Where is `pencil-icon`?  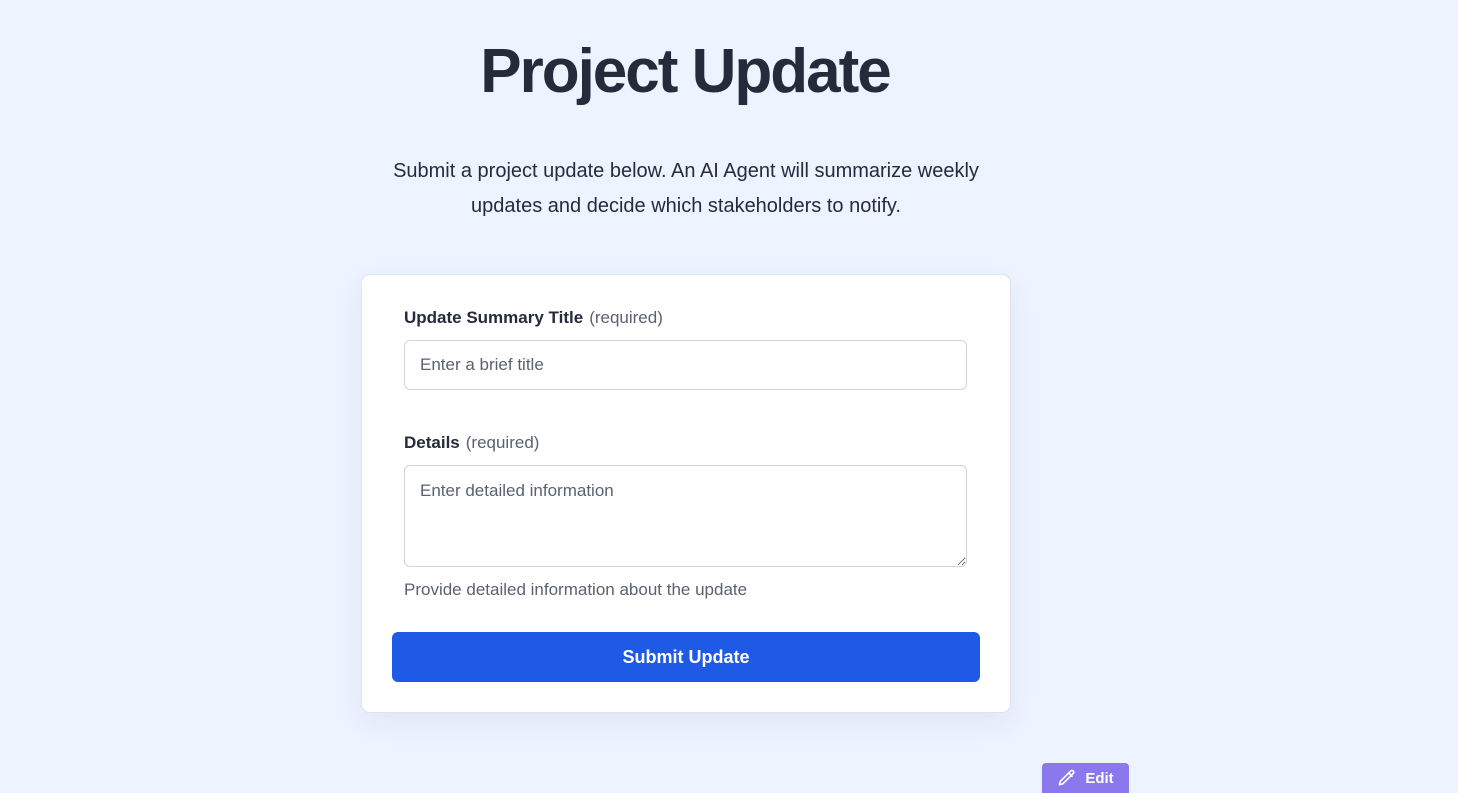
pencil-icon is located at coordinates (1067, 778).